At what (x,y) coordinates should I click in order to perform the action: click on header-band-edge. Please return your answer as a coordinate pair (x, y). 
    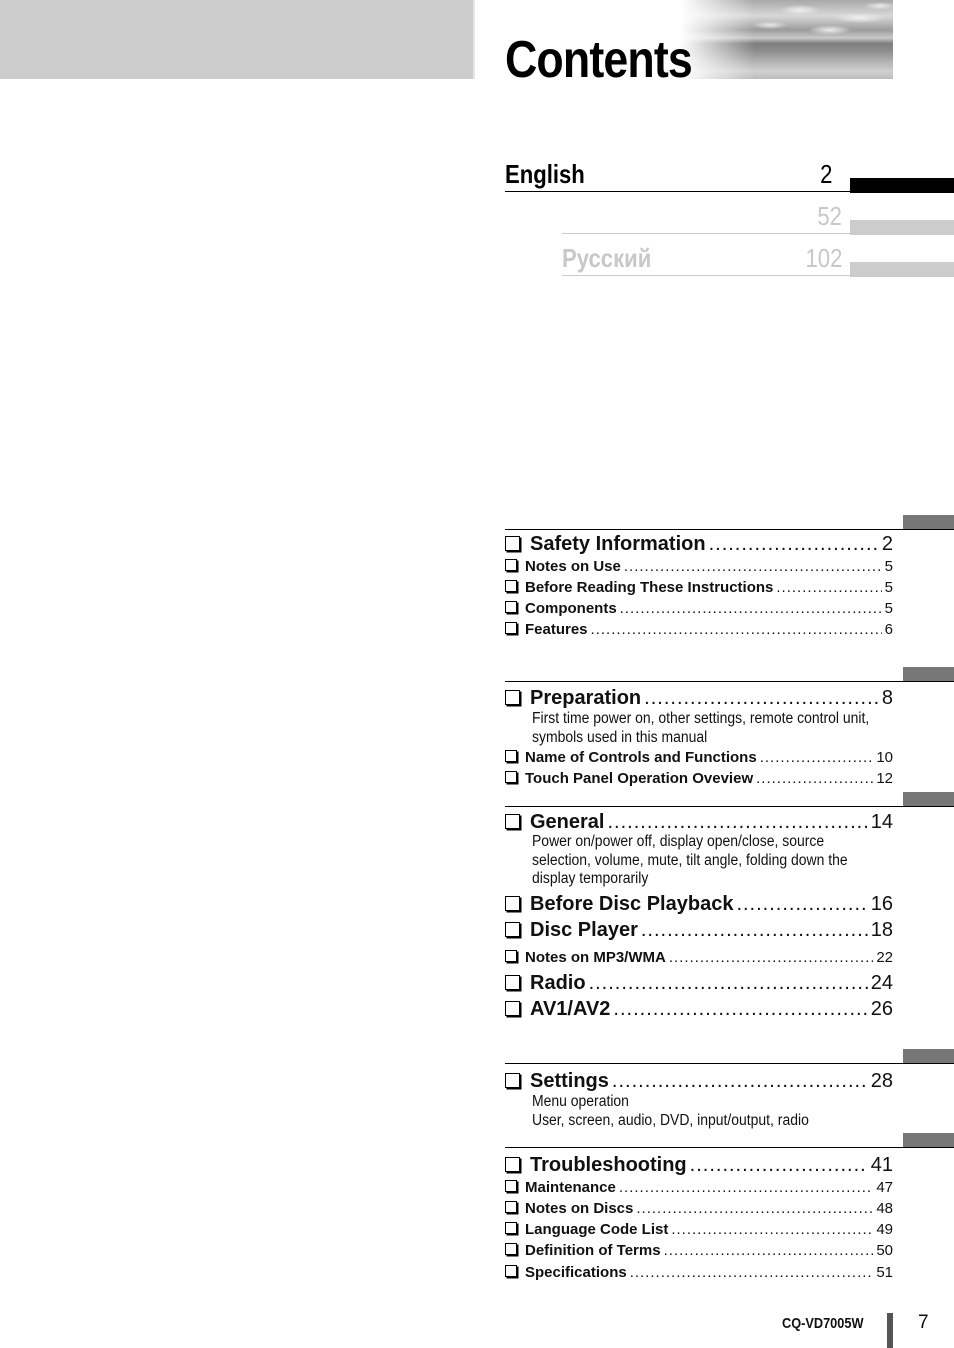
    Looking at the image, I should click on (474, 39).